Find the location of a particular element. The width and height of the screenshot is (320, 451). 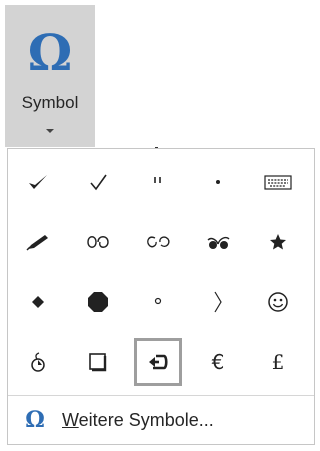

symbol-keyboard is located at coordinates (278, 182).